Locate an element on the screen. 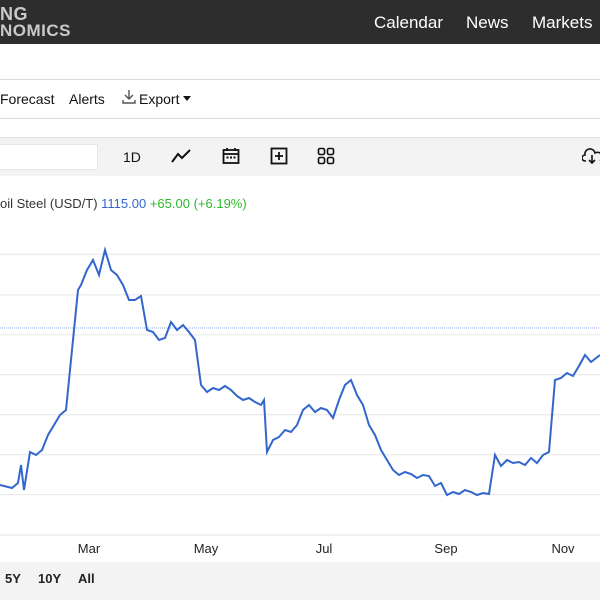  nav-calendar: Calendar is located at coordinates (408, 23).